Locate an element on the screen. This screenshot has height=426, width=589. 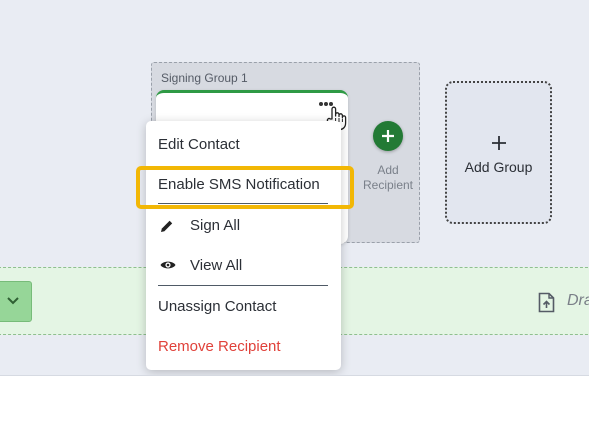
add-group-button: Add Group is located at coordinates (498, 152).